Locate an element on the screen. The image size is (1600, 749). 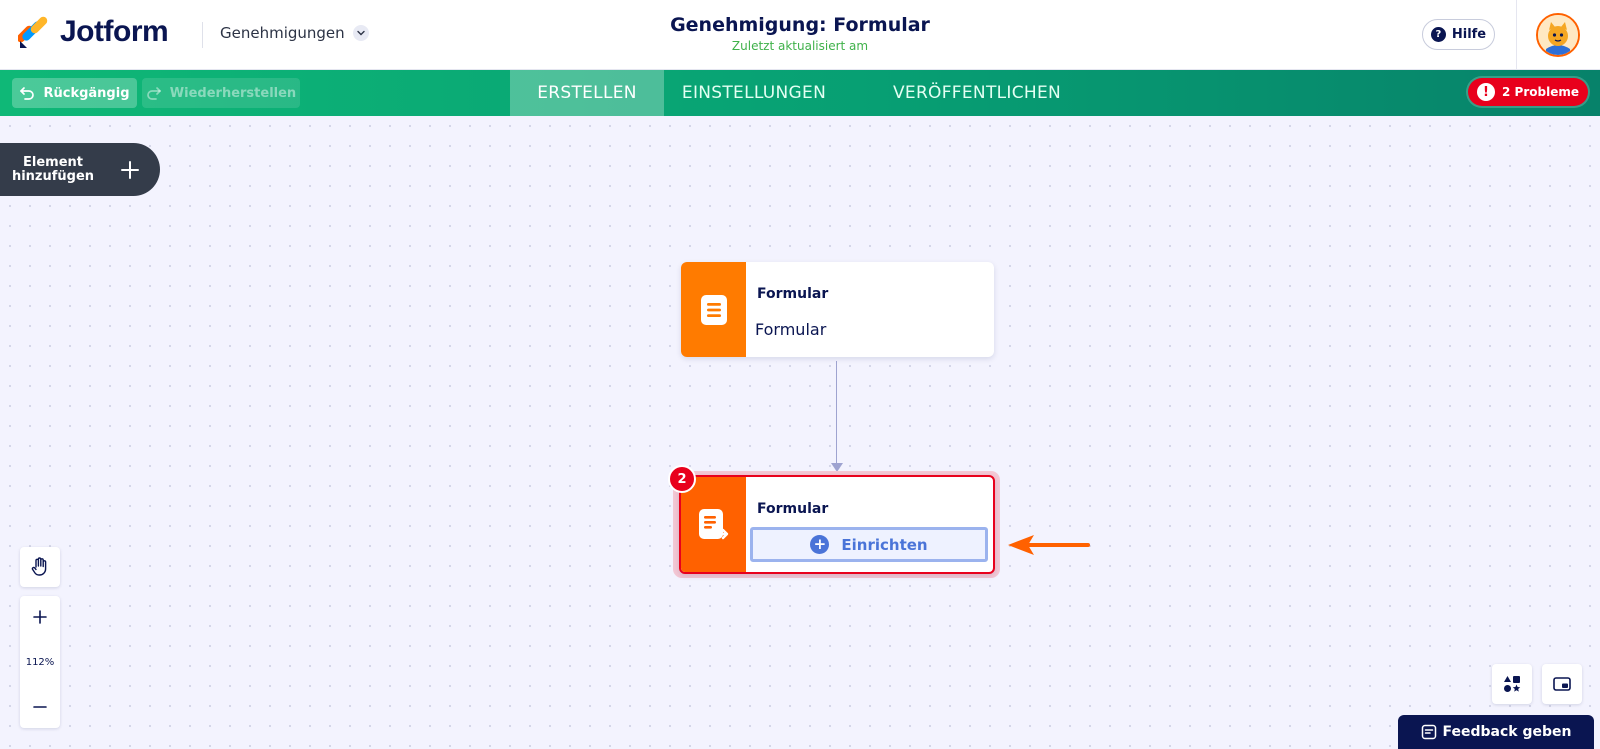
logo-text: Jotform is located at coordinates (114, 31).